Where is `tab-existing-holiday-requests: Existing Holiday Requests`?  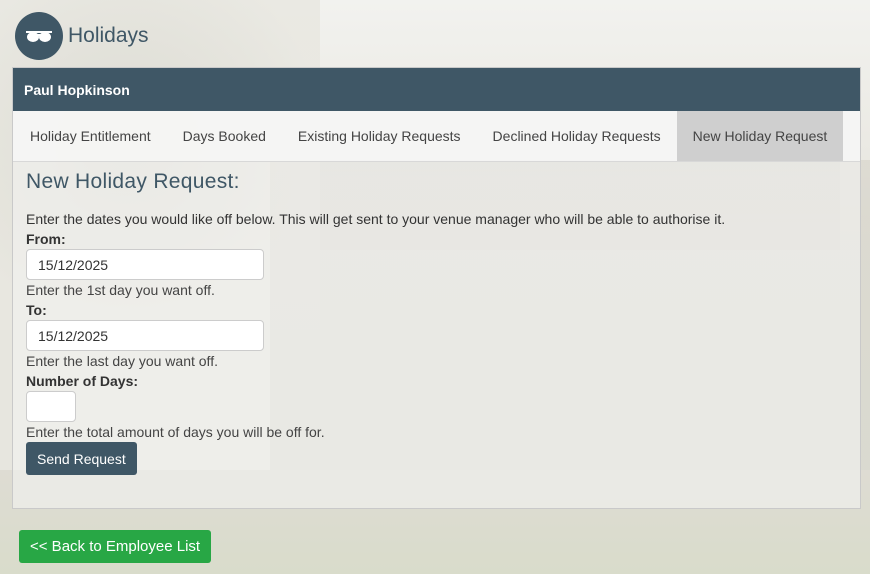 tab-existing-holiday-requests: Existing Holiday Requests is located at coordinates (379, 136).